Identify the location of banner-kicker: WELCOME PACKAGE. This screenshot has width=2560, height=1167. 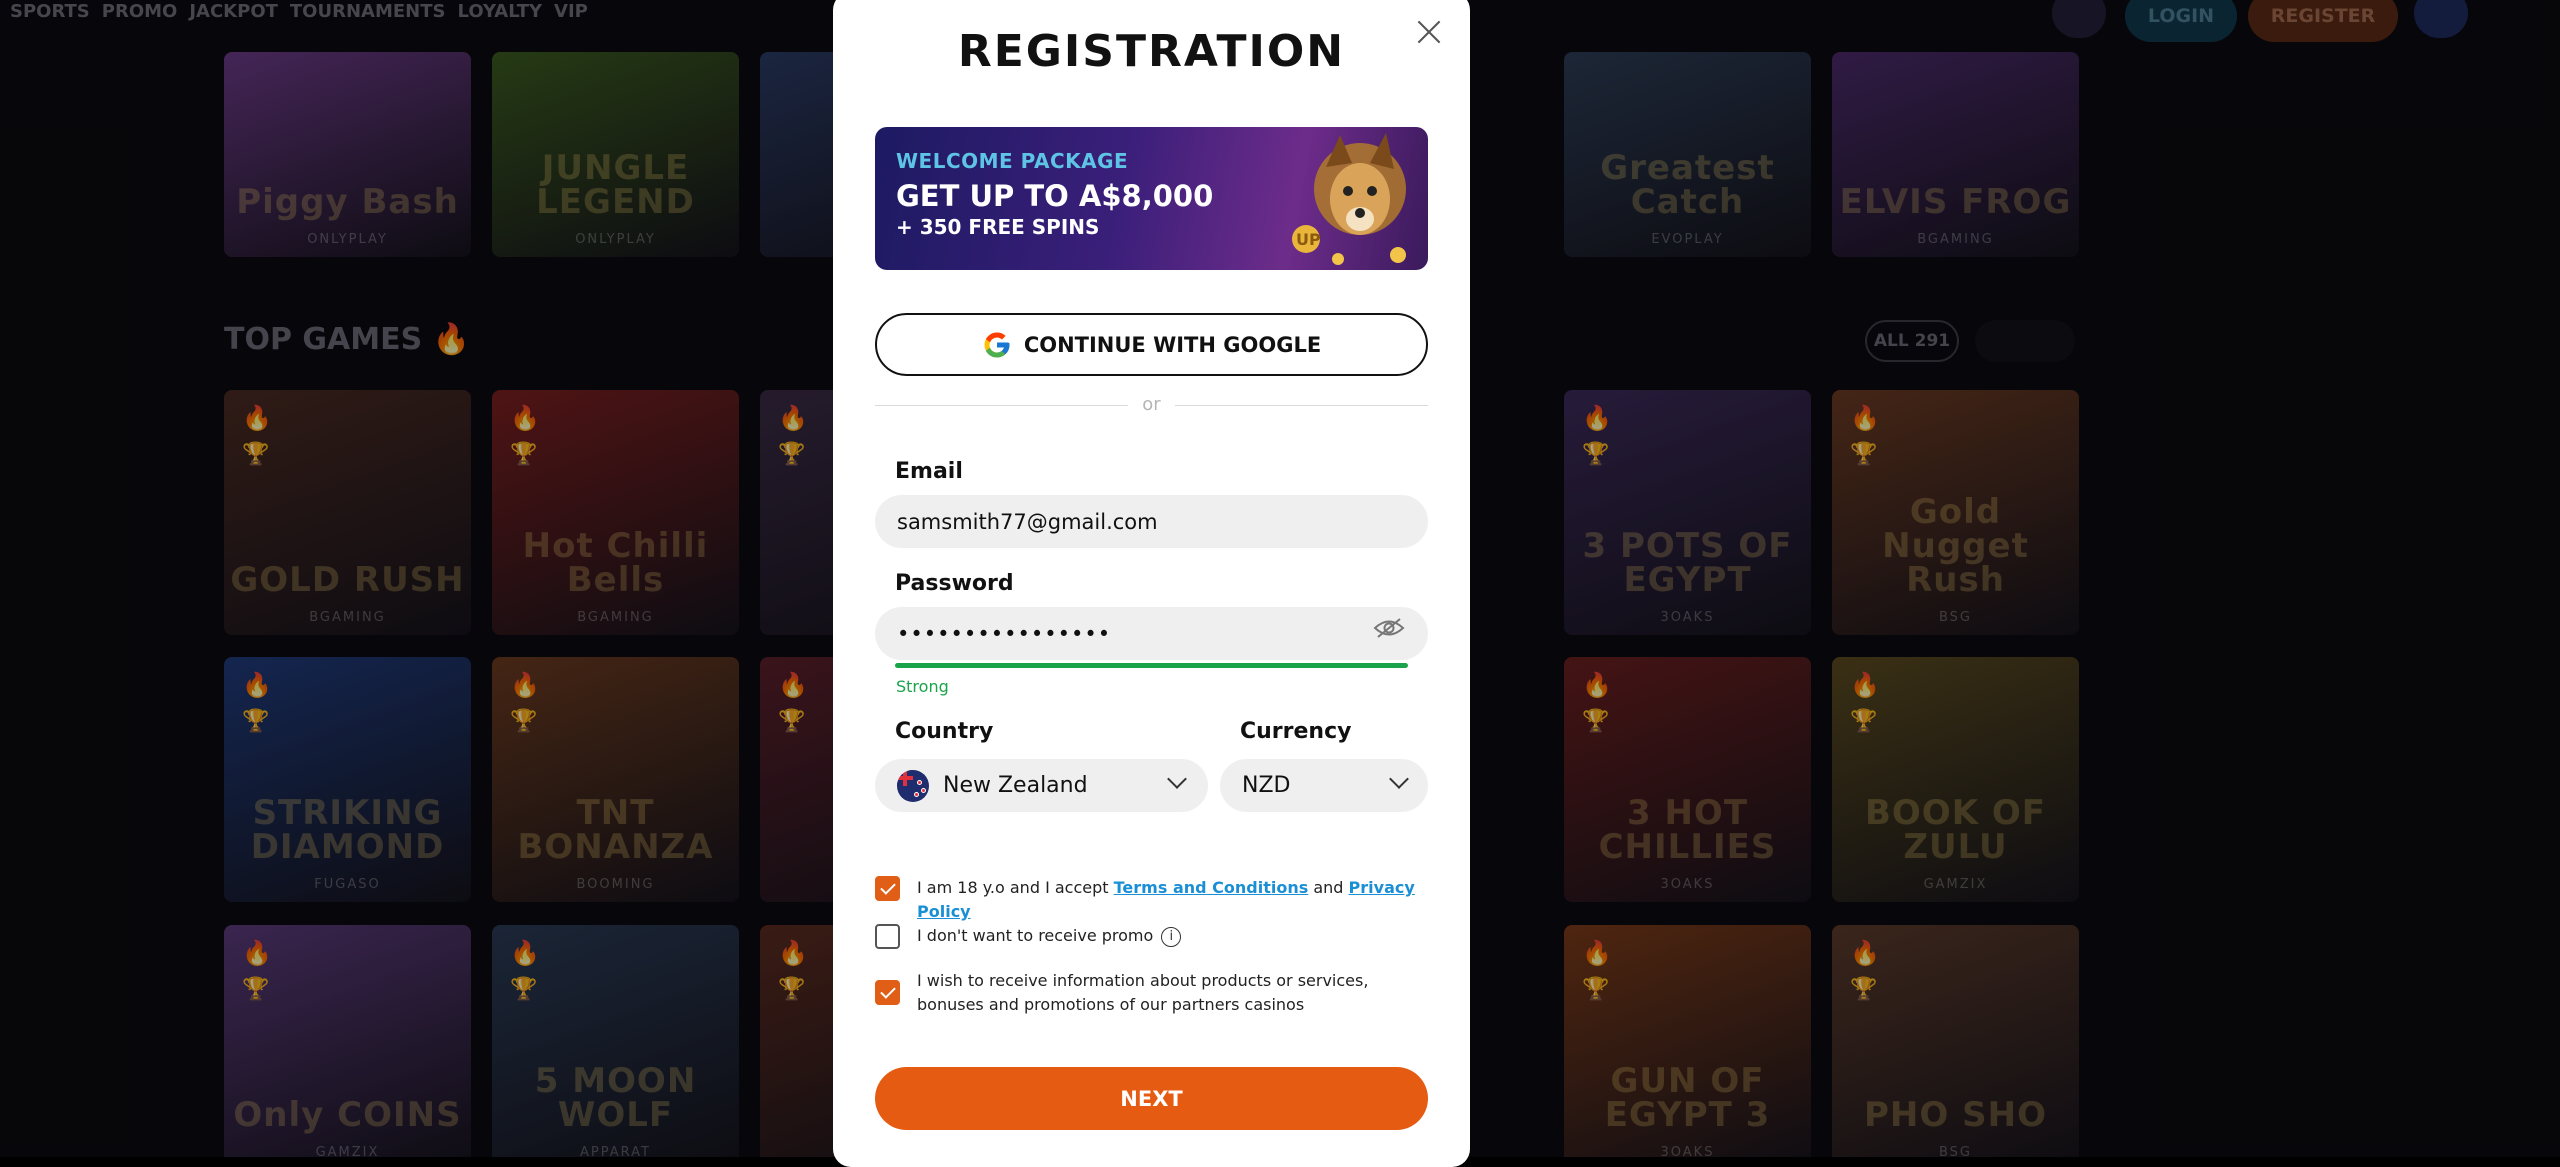
(1012, 161).